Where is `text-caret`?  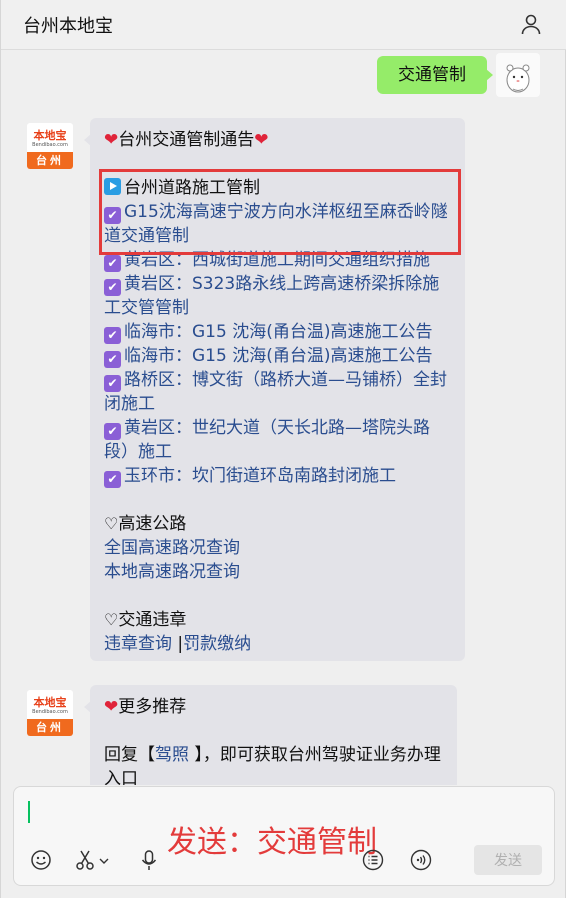
text-caret is located at coordinates (29, 812).